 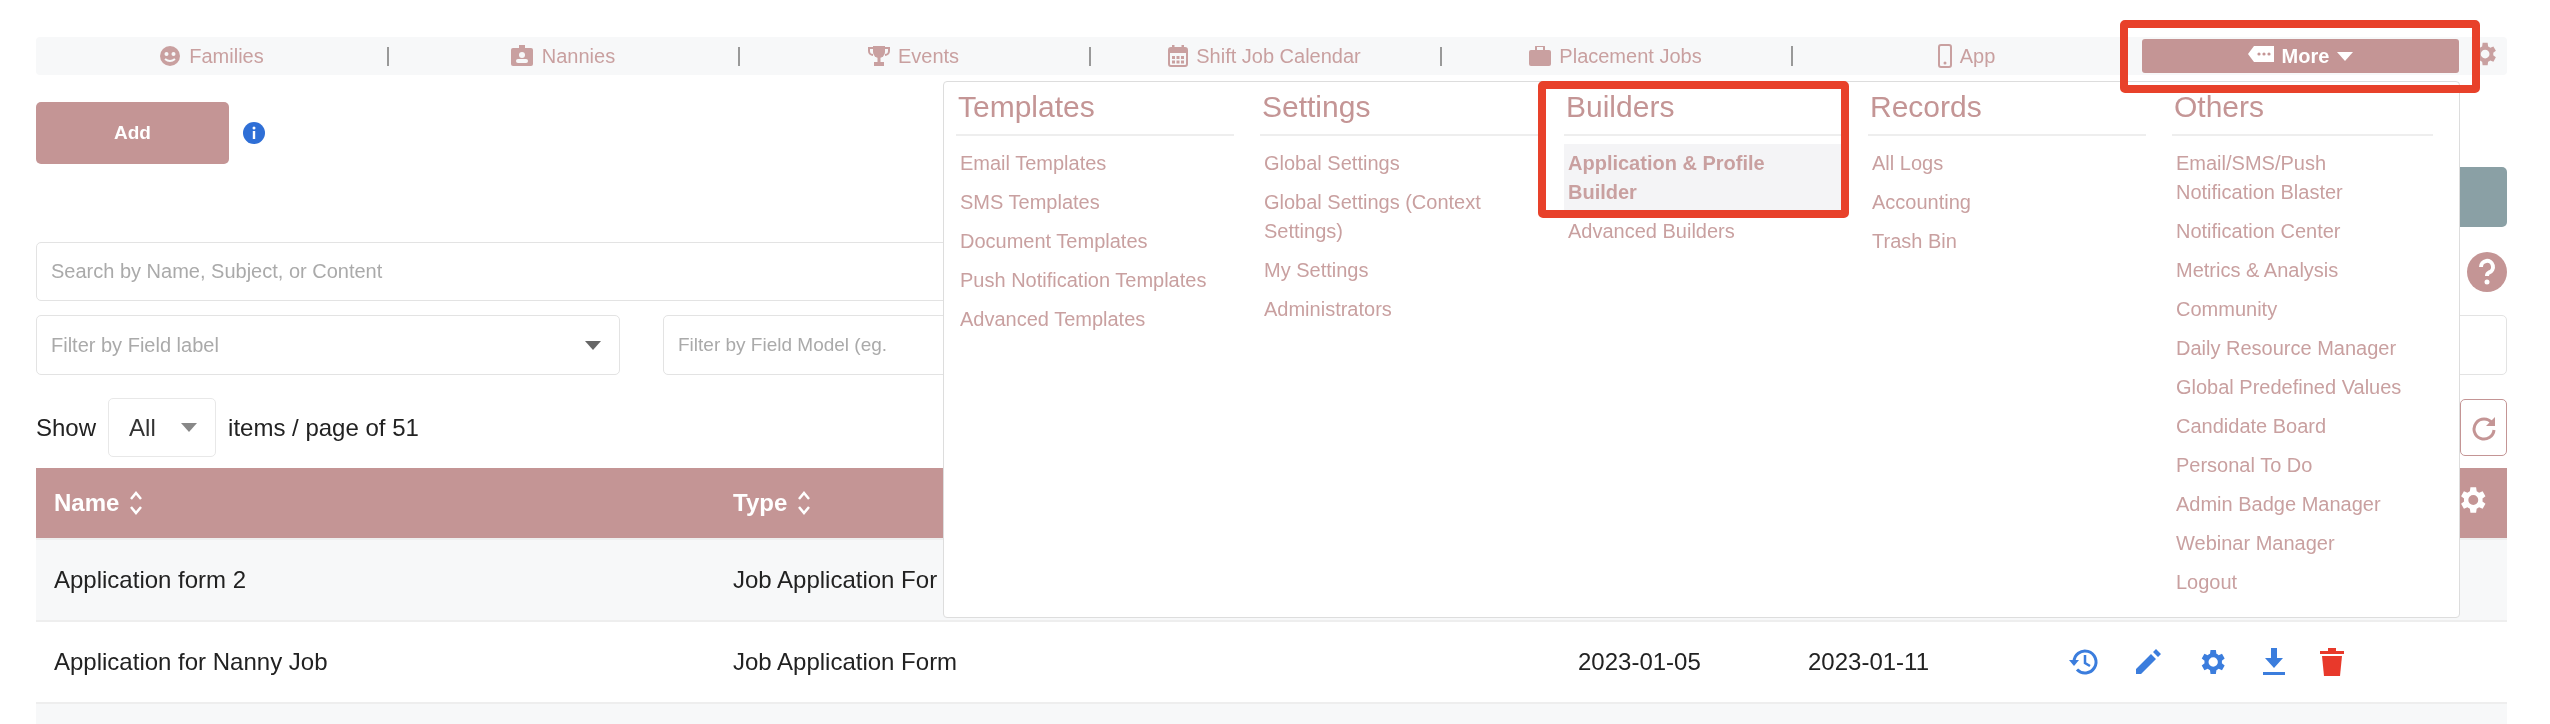 What do you see at coordinates (99, 503) in the screenshot?
I see `column-header: Name` at bounding box center [99, 503].